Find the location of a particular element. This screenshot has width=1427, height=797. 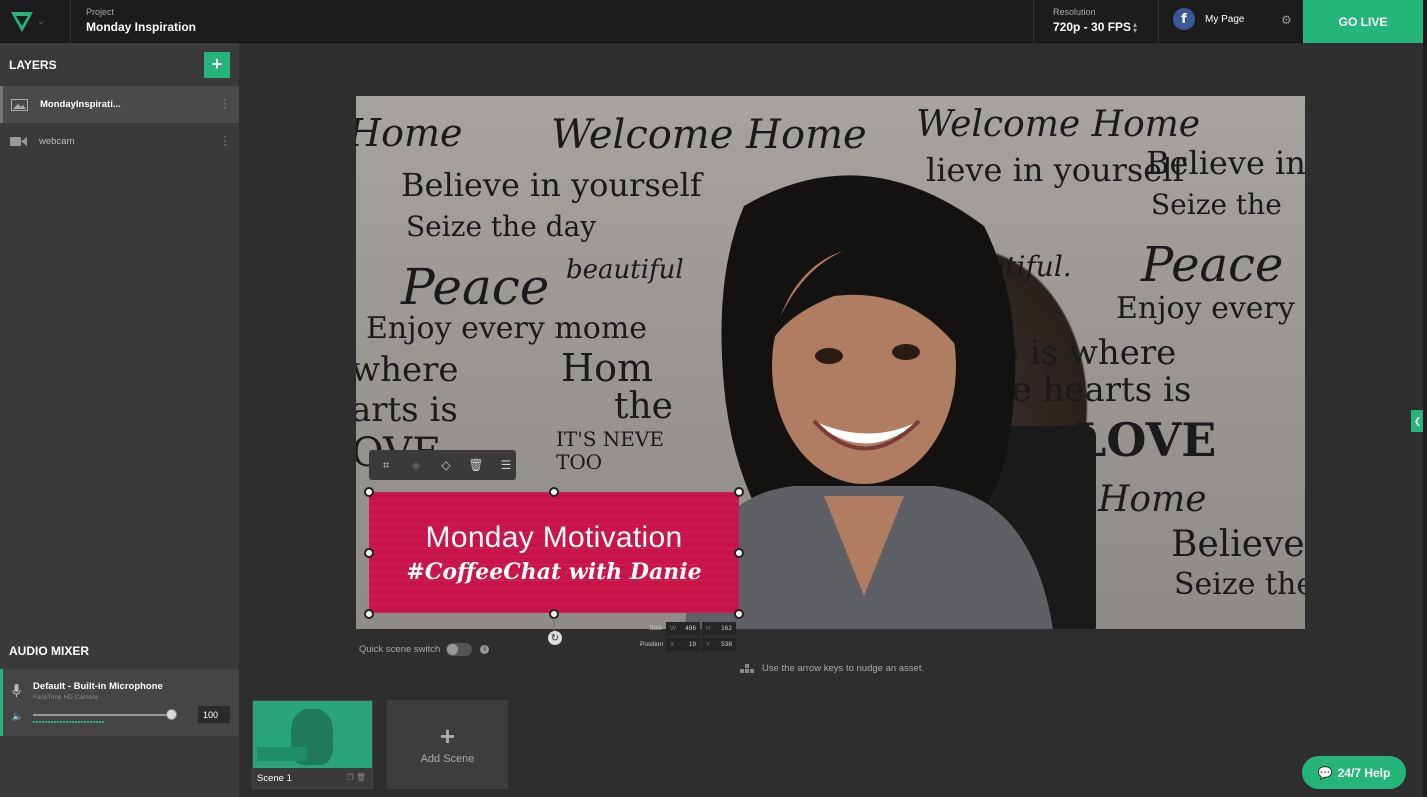

x-field: X 19 is located at coordinates (683, 644).